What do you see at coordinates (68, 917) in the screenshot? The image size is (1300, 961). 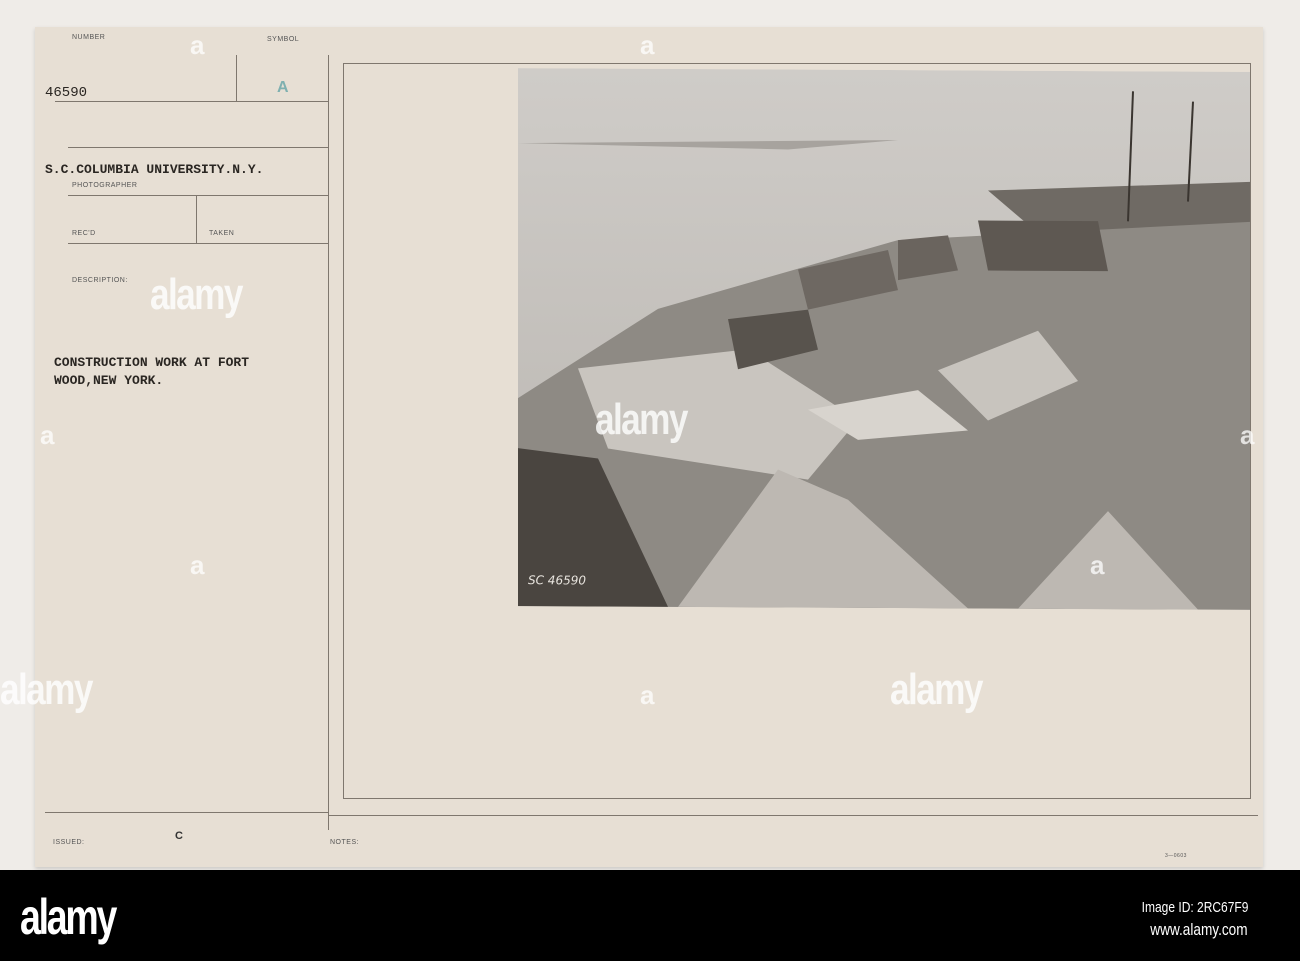 I see `alamy-logo: alamy` at bounding box center [68, 917].